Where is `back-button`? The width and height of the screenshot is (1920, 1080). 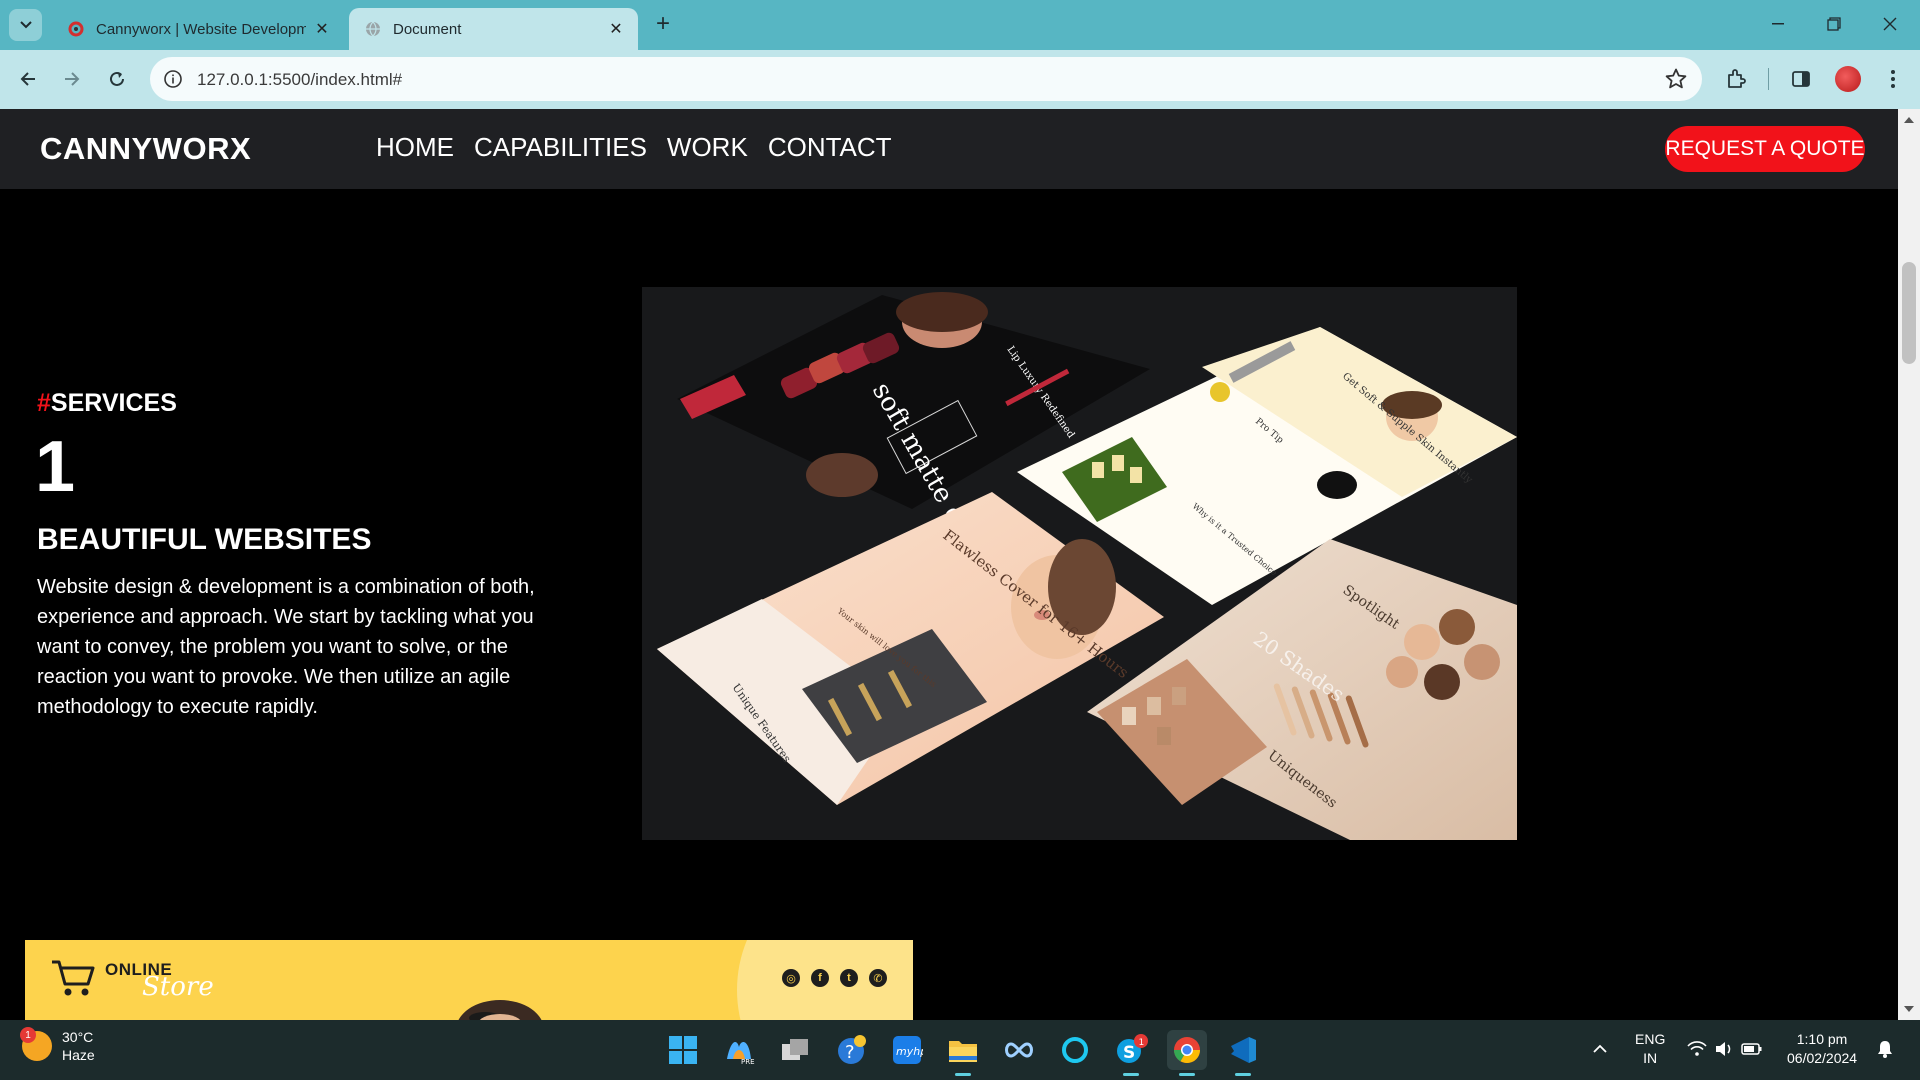 back-button is located at coordinates (28, 79).